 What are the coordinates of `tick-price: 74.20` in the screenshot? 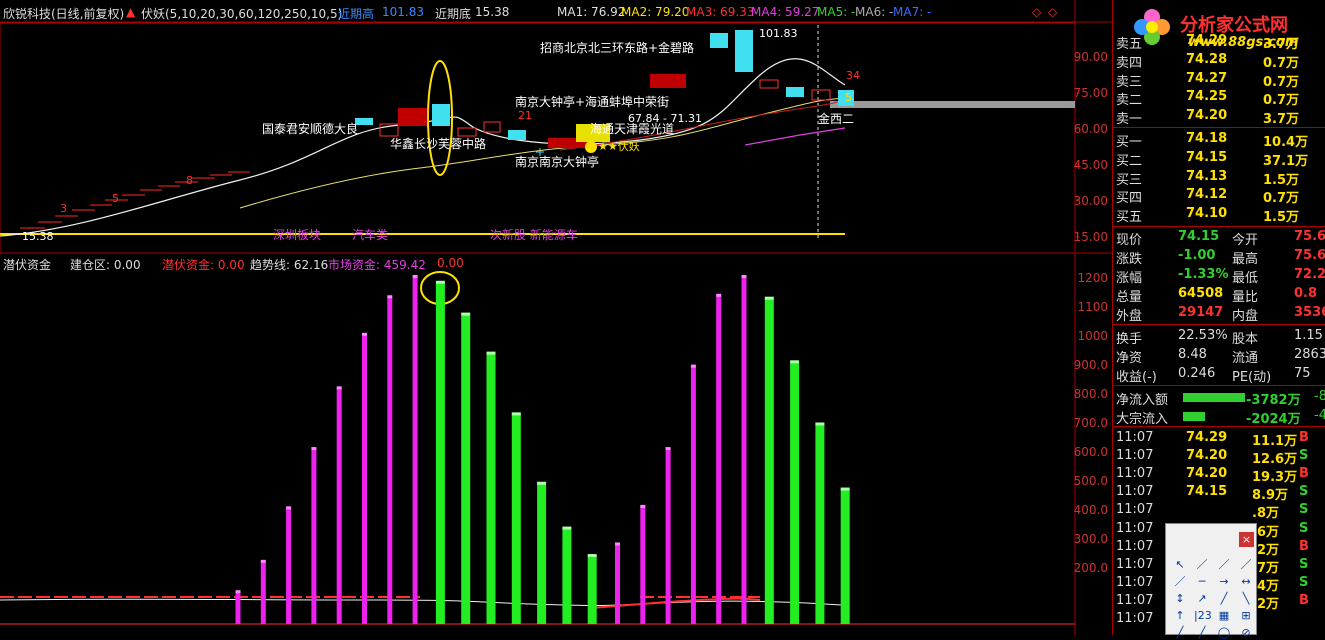 It's located at (1207, 474).